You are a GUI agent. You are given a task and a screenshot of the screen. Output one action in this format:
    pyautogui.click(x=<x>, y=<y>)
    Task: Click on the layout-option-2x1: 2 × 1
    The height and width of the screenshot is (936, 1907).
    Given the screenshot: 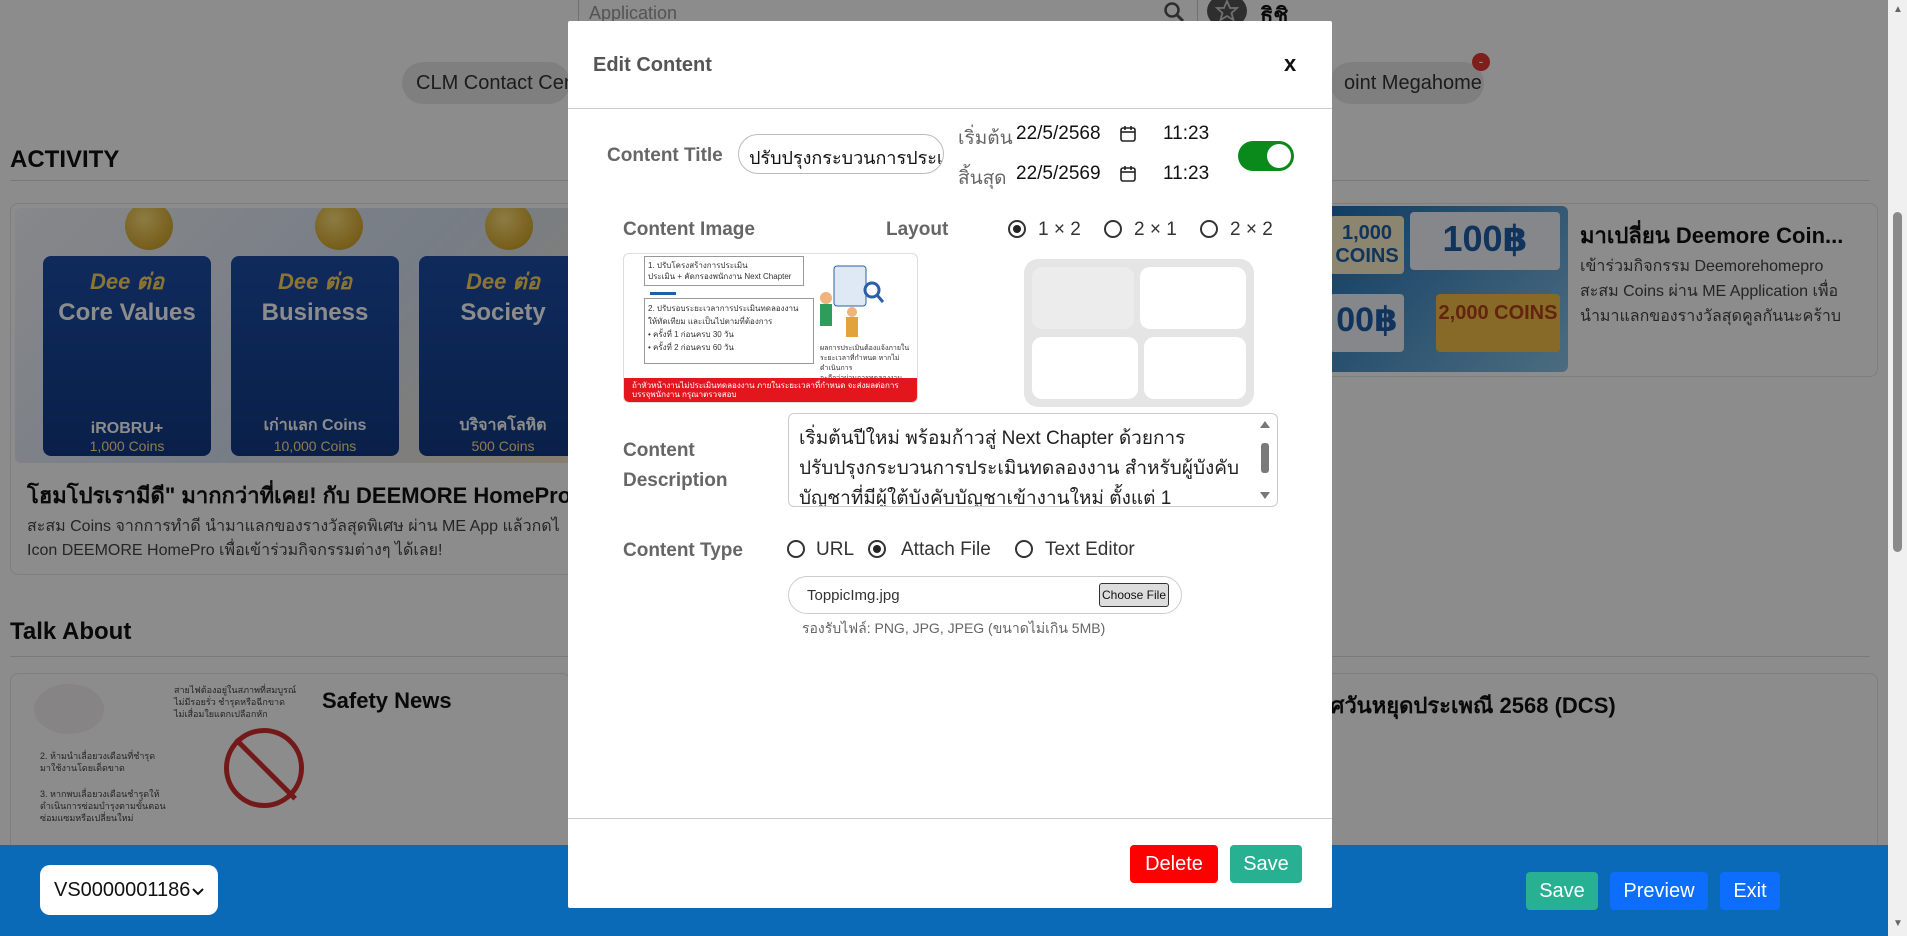 What is the action you would take?
    pyautogui.click(x=1155, y=229)
    